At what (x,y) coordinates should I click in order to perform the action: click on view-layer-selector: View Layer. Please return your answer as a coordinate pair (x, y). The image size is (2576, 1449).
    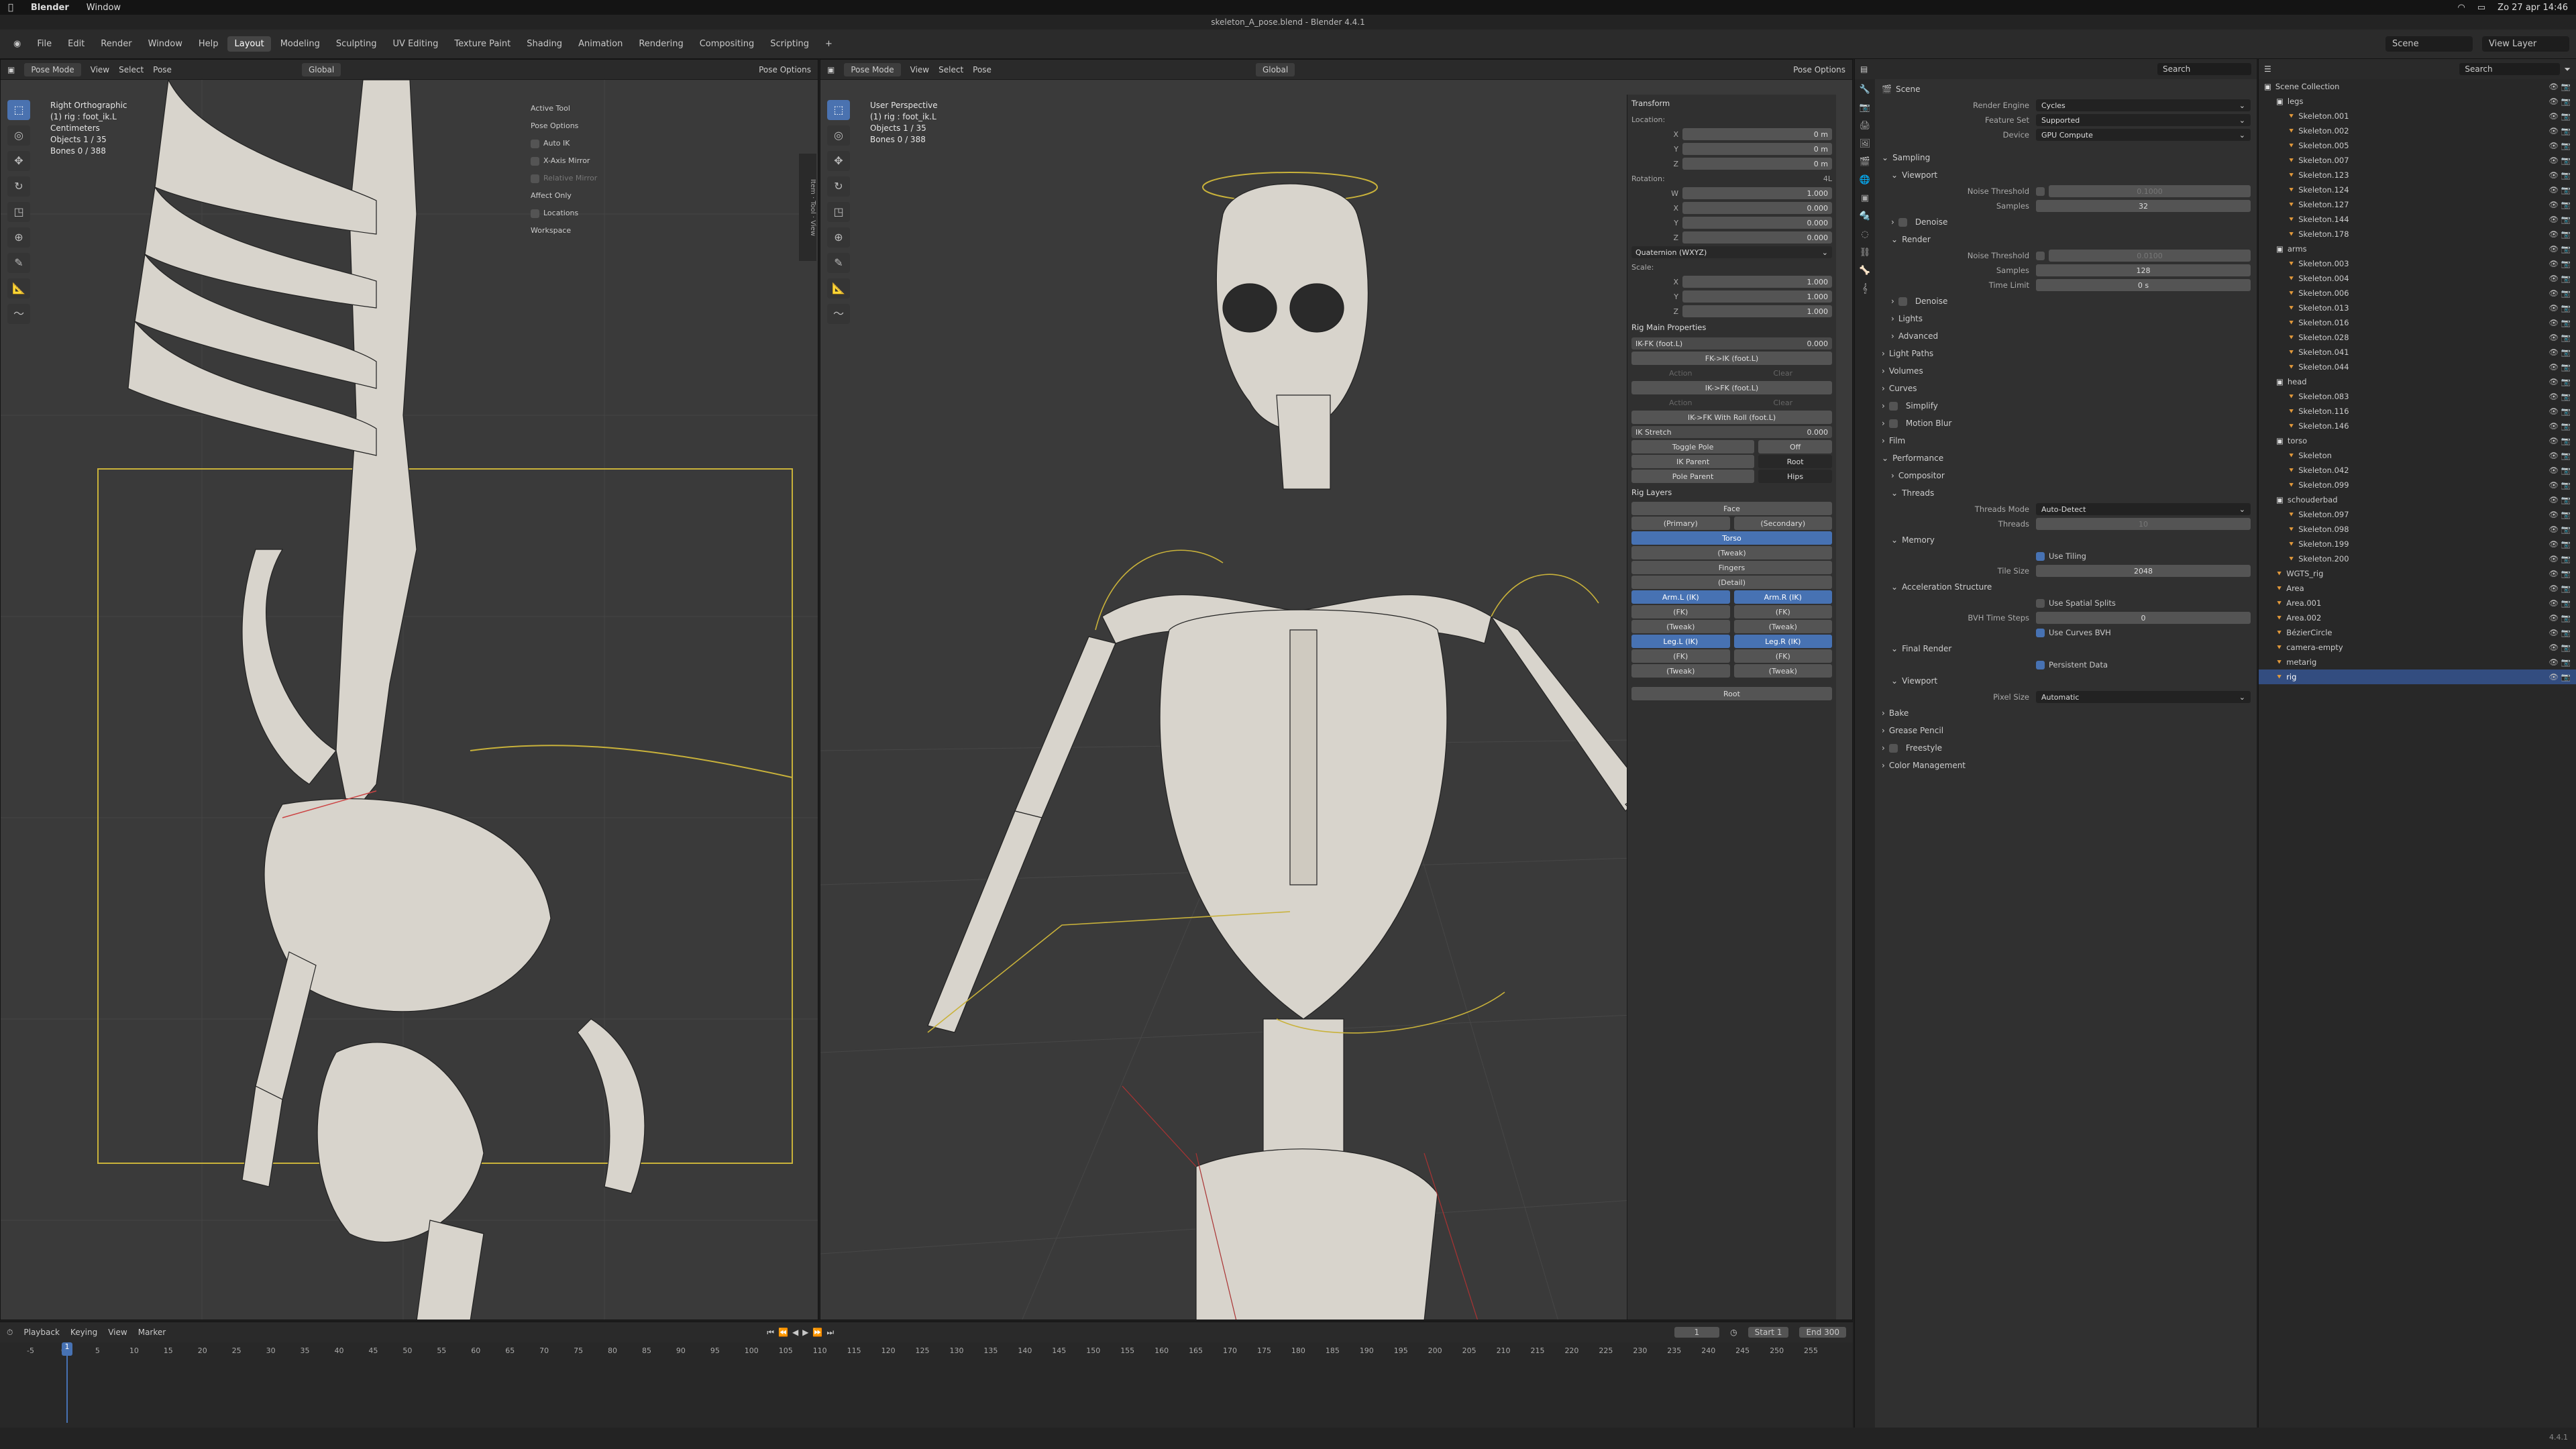
    Looking at the image, I should click on (2525, 44).